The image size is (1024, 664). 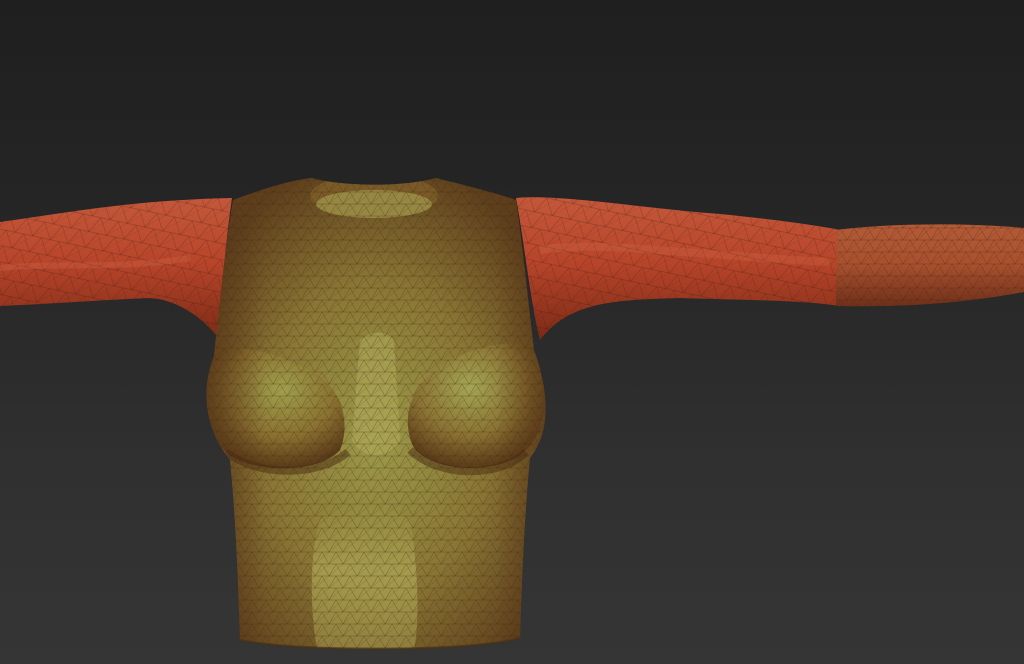 What do you see at coordinates (930, 265) in the screenshot?
I see `right-forearm` at bounding box center [930, 265].